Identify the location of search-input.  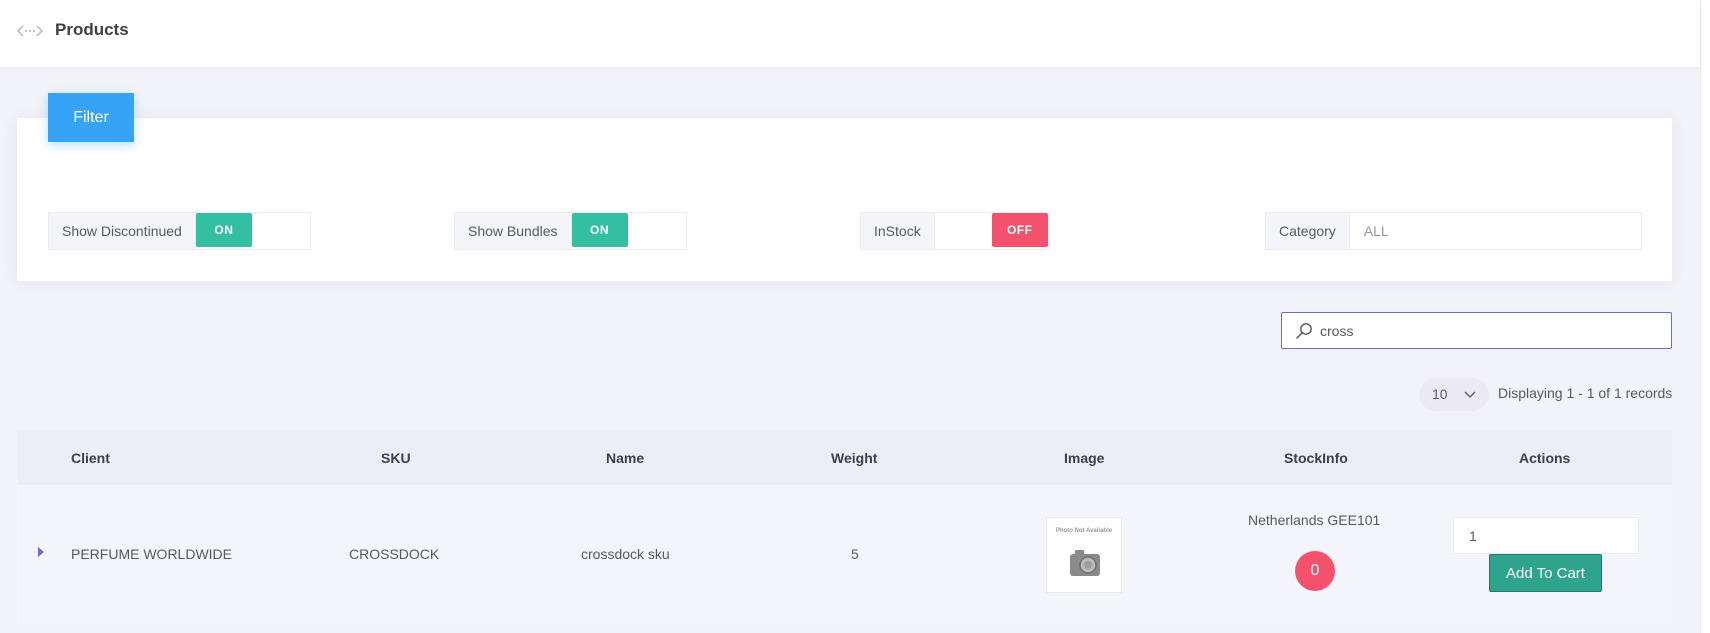
(1492, 330).